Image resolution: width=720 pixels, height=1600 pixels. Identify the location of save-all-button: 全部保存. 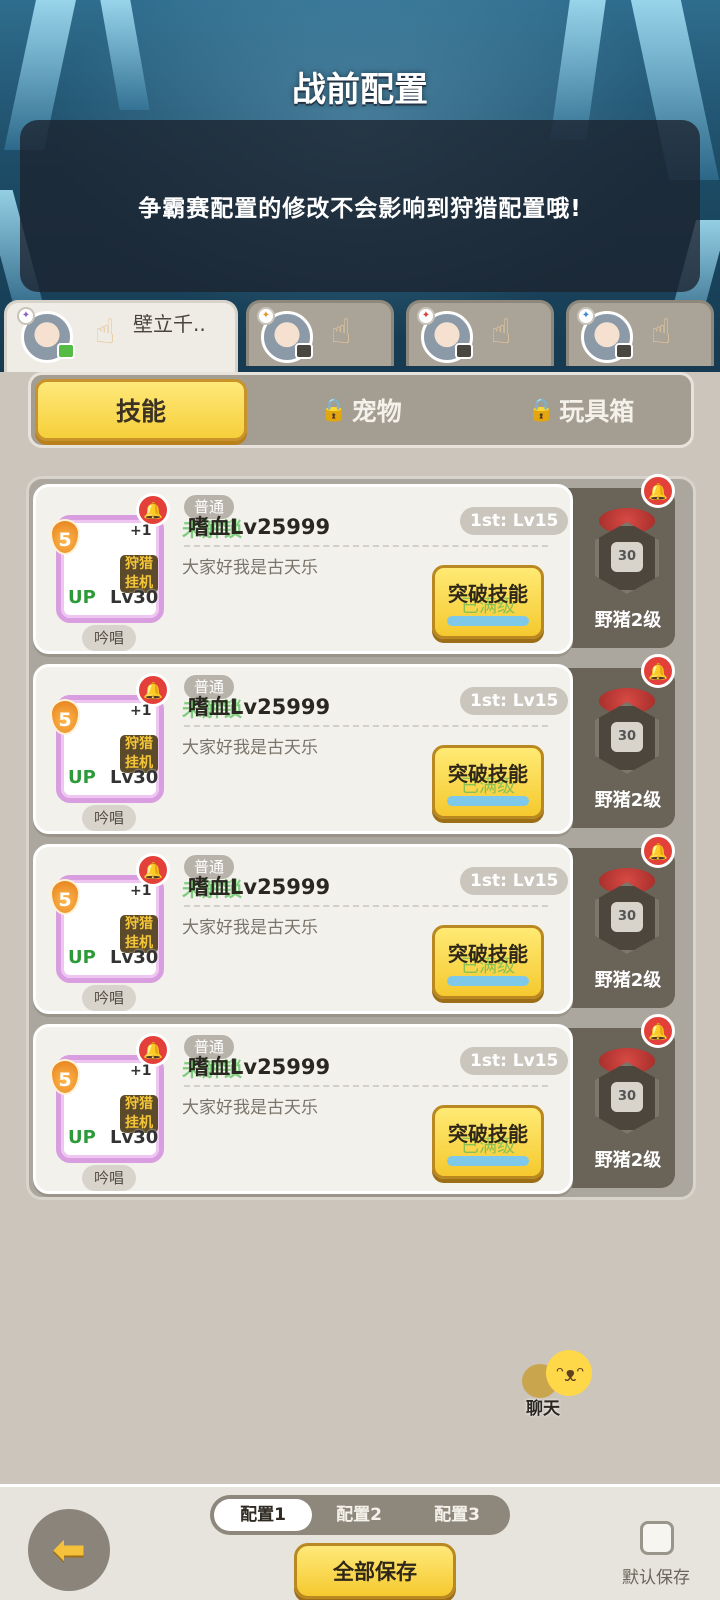
(375, 1571).